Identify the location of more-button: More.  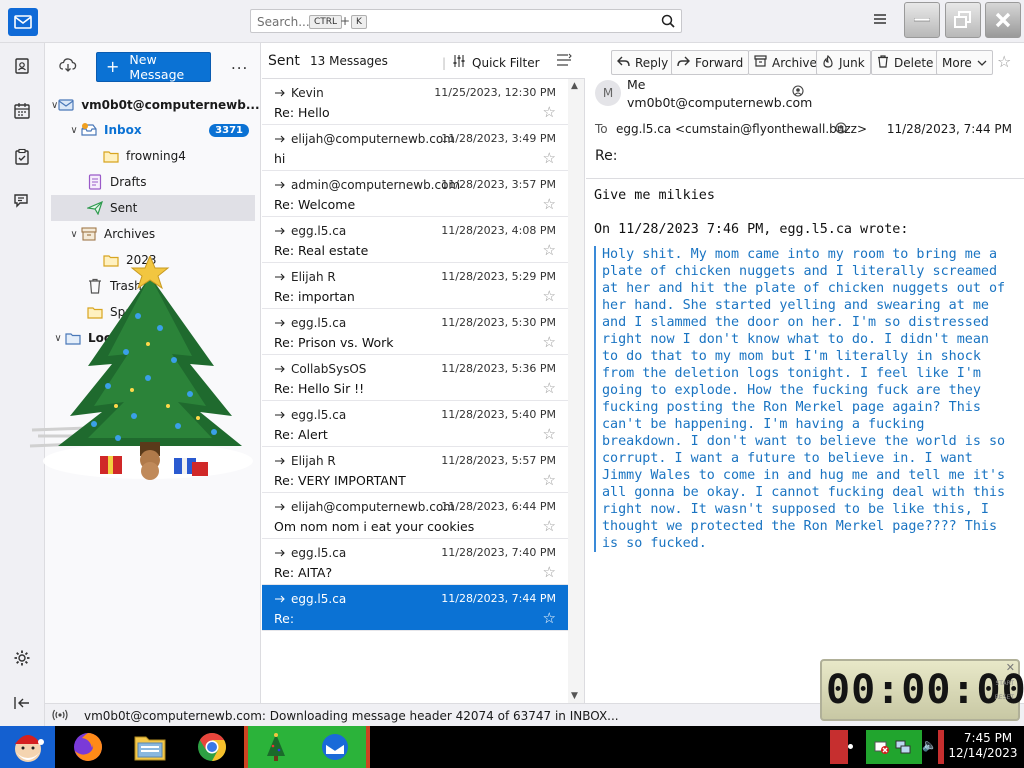
(964, 62).